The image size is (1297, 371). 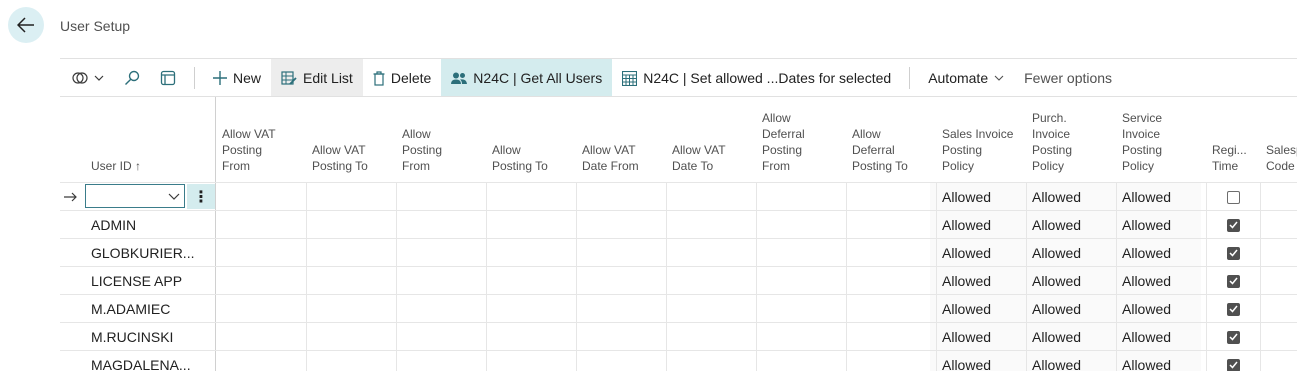 What do you see at coordinates (678, 224) in the screenshot?
I see `table-row: ADMIN Allowed Allowed Allowed` at bounding box center [678, 224].